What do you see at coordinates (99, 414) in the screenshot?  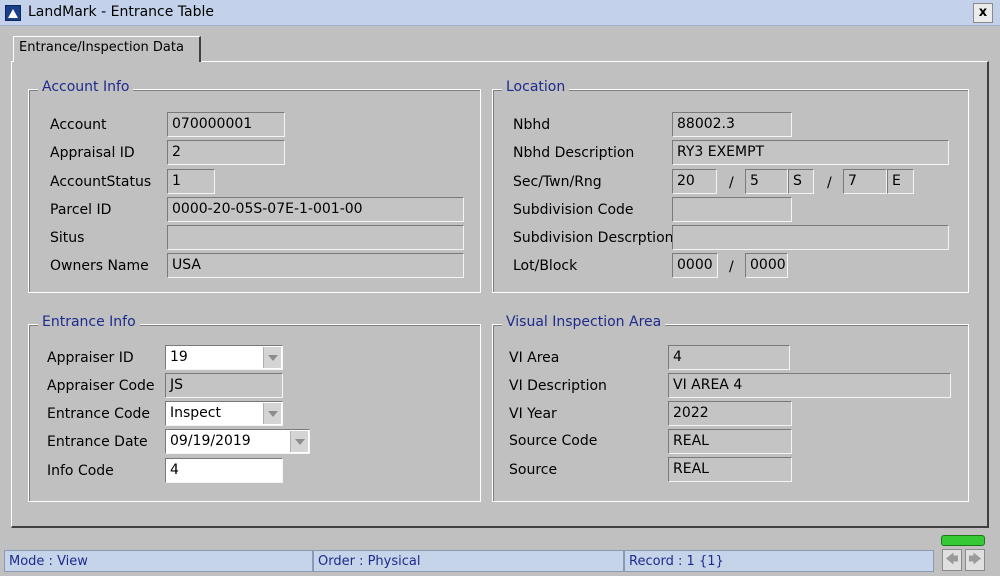 I see `entrance-code-label: Entrance Code` at bounding box center [99, 414].